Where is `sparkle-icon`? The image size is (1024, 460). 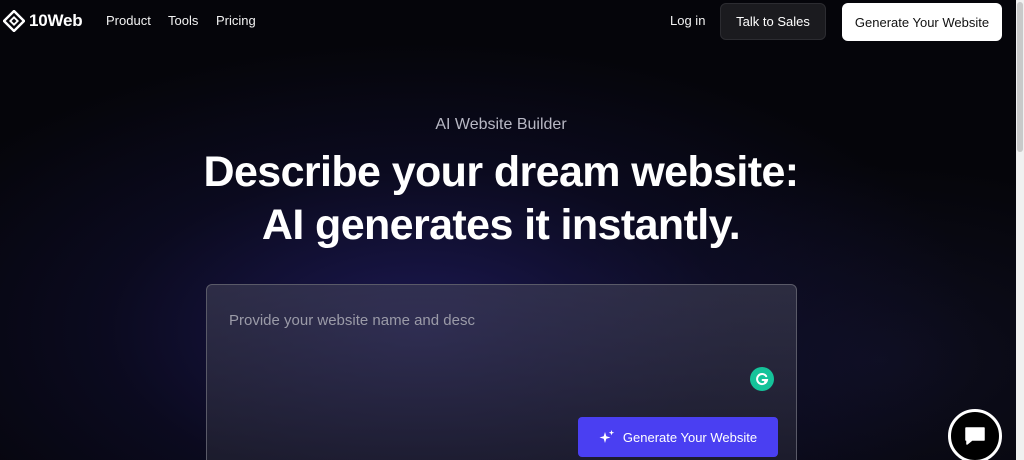 sparkle-icon is located at coordinates (607, 436).